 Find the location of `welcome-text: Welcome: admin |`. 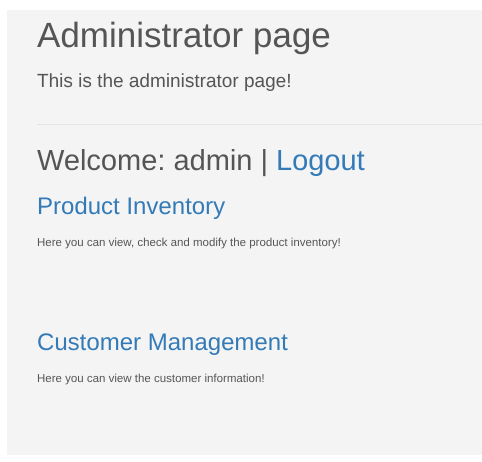

welcome-text: Welcome: admin | is located at coordinates (152, 161).